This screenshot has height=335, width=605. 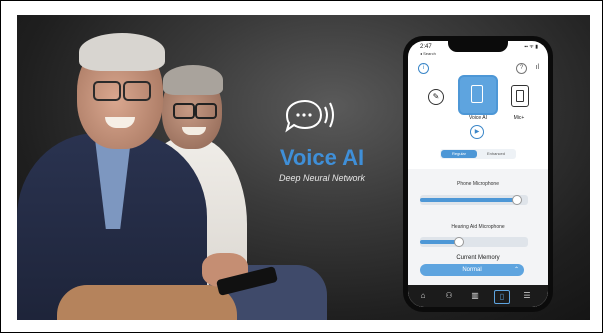 I want to click on people-icon: ⚇, so click(x=449, y=296).